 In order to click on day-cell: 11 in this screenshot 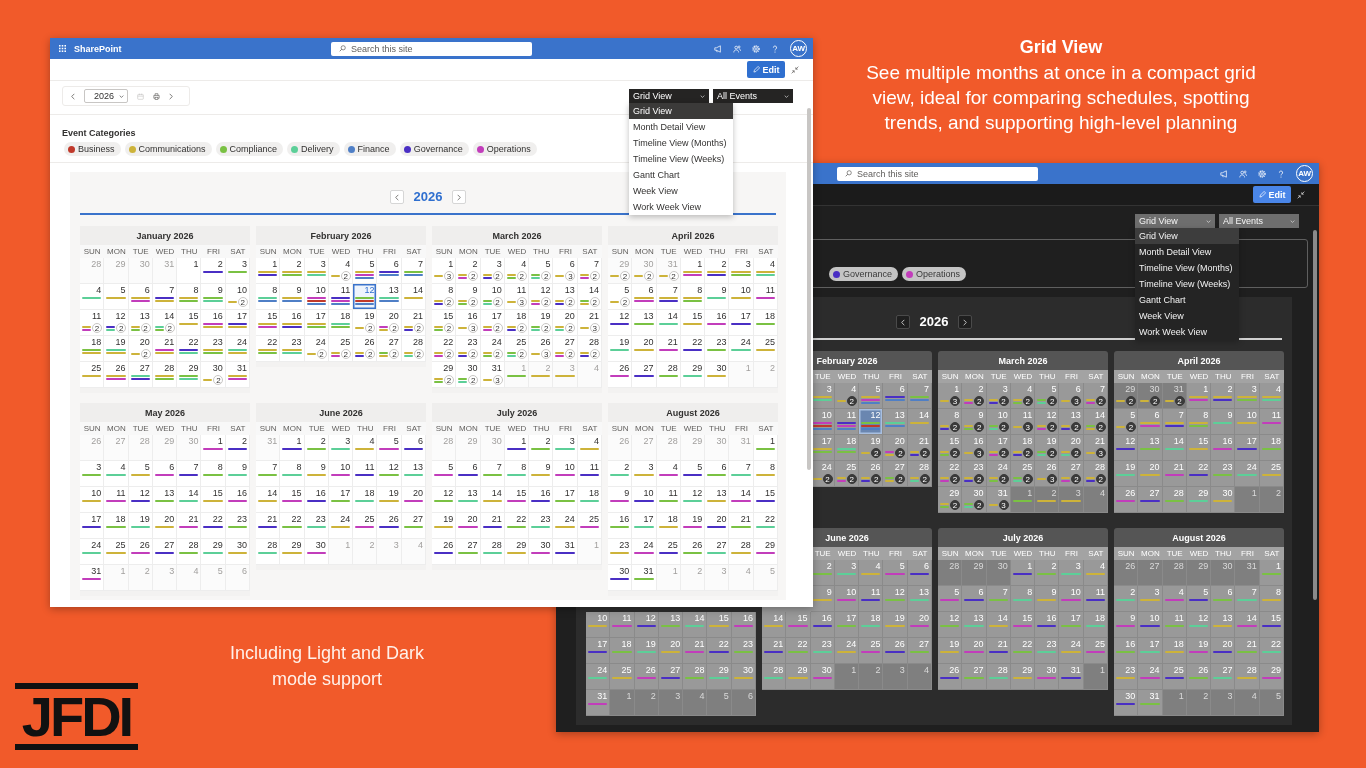, I will do `click(668, 500)`.